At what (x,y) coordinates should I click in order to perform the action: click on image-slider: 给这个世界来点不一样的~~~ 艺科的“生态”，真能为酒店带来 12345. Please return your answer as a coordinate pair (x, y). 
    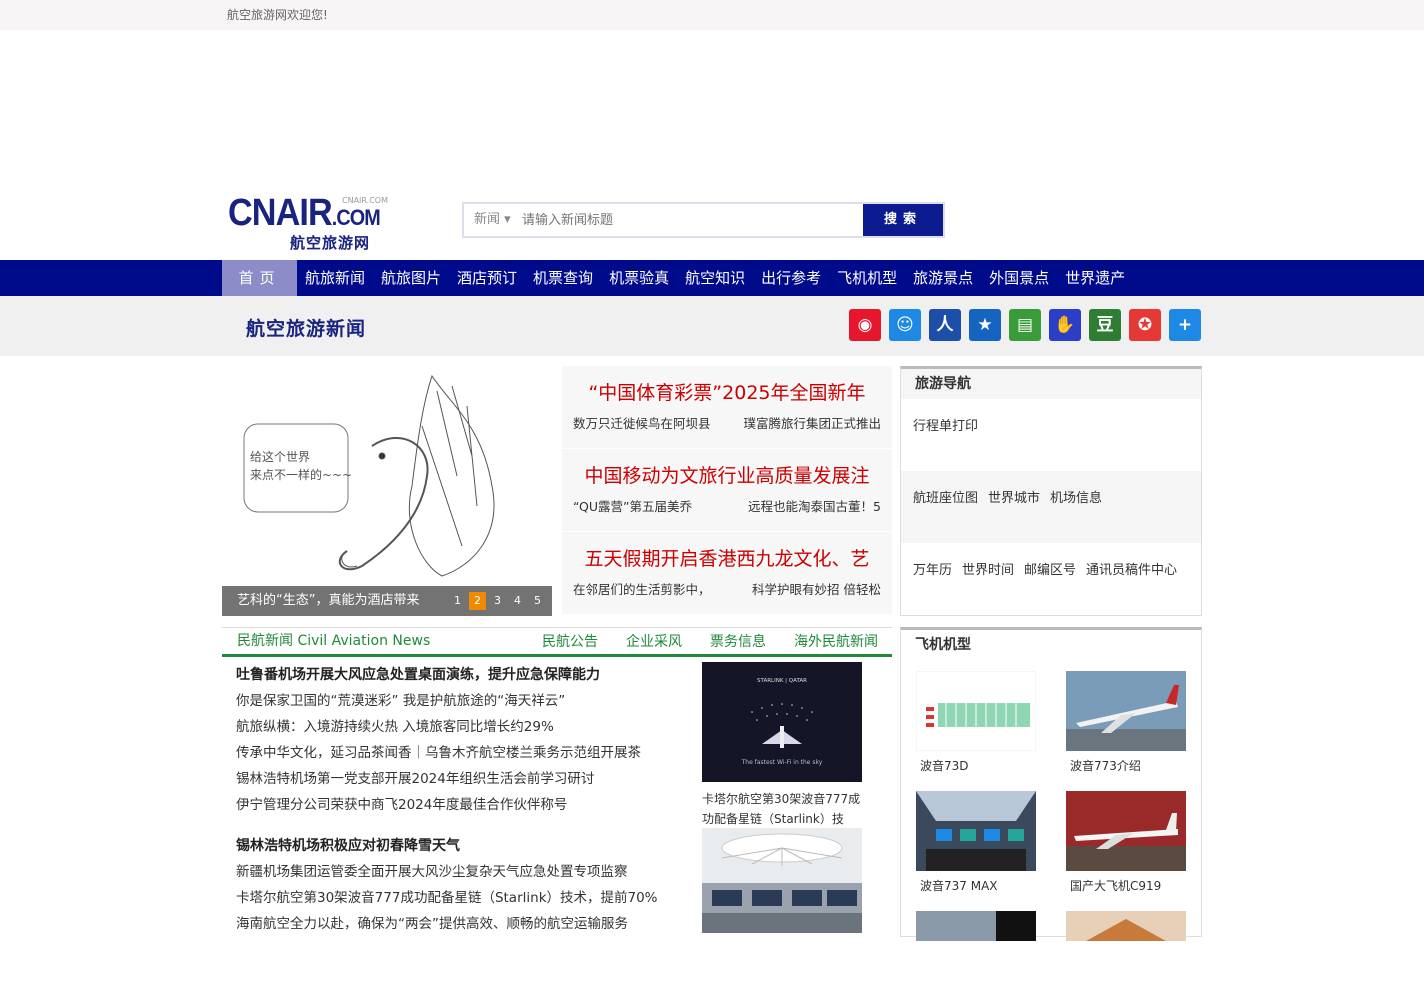
    Looking at the image, I should click on (387, 491).